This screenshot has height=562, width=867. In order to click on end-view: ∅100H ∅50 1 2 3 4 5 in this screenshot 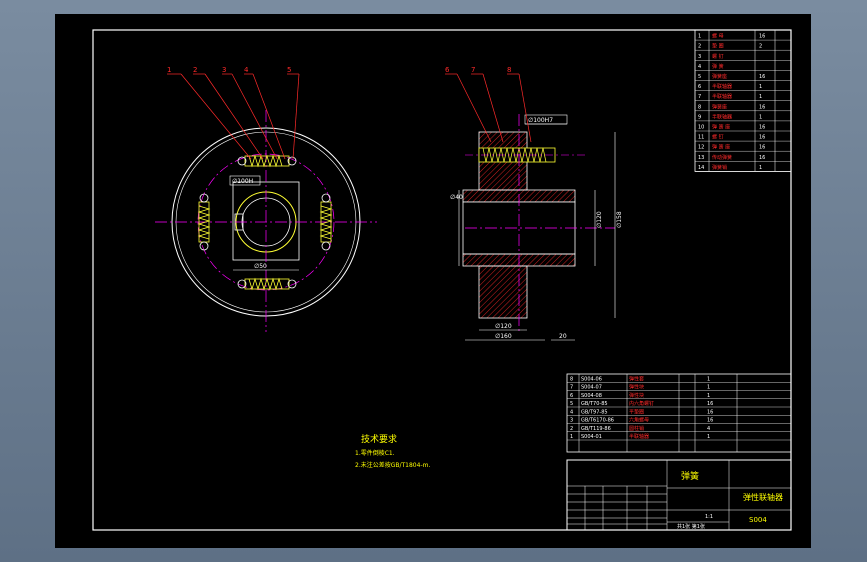, I will do `click(266, 199)`.